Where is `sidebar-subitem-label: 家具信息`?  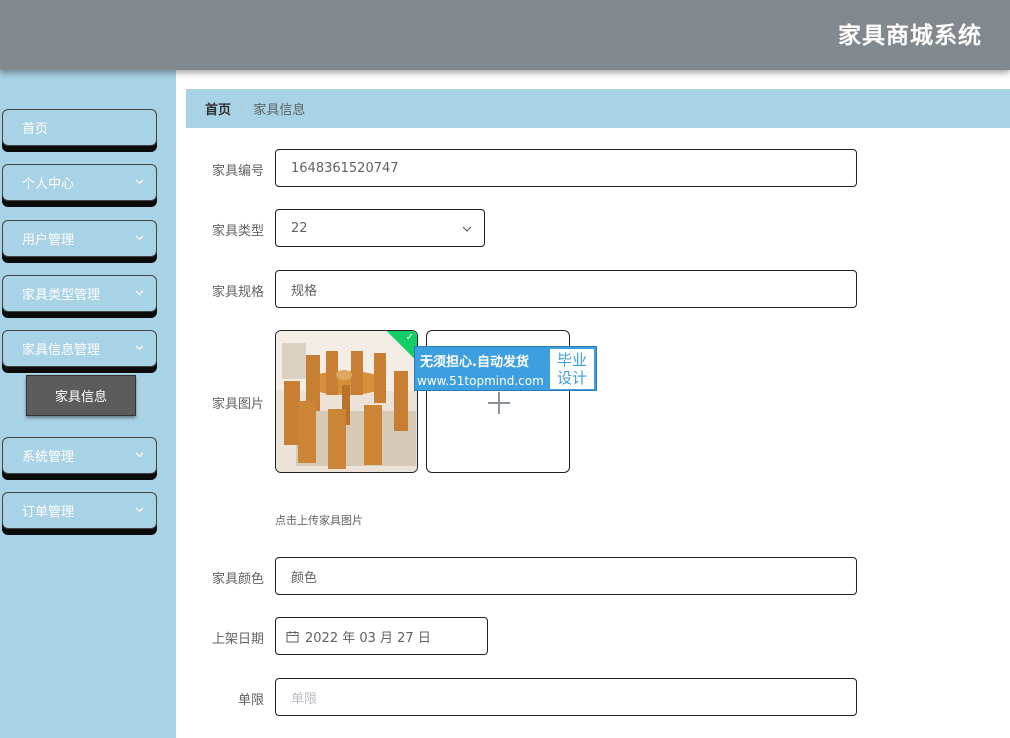 sidebar-subitem-label: 家具信息 is located at coordinates (80, 397).